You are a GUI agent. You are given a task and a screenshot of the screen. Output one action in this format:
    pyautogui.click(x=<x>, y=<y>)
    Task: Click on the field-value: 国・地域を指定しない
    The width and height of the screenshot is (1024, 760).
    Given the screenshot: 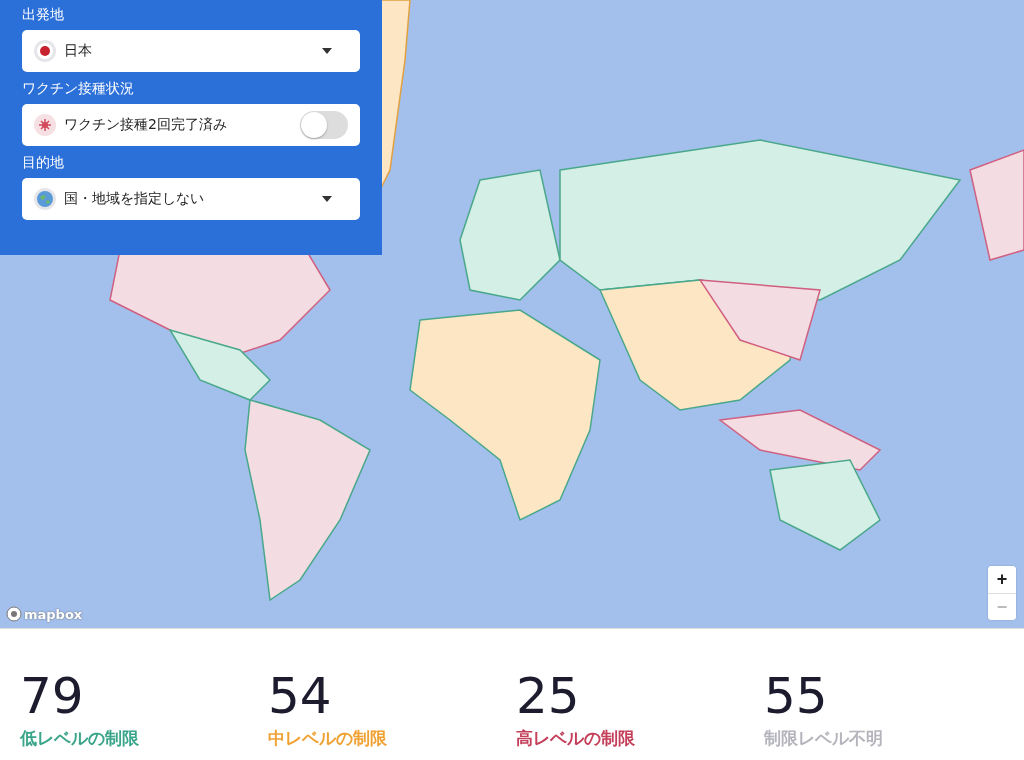 What is the action you would take?
    pyautogui.click(x=134, y=199)
    